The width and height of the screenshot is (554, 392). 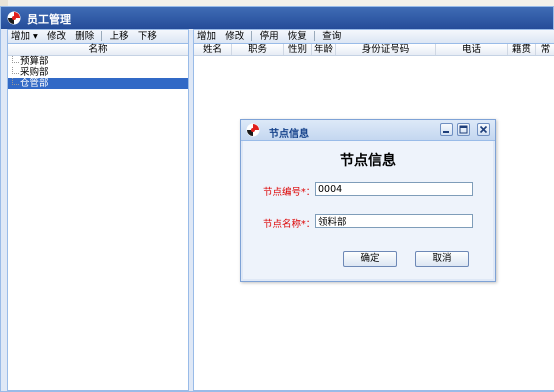 What do you see at coordinates (289, 192) in the screenshot?
I see `node-code-label: 节点编号*：` at bounding box center [289, 192].